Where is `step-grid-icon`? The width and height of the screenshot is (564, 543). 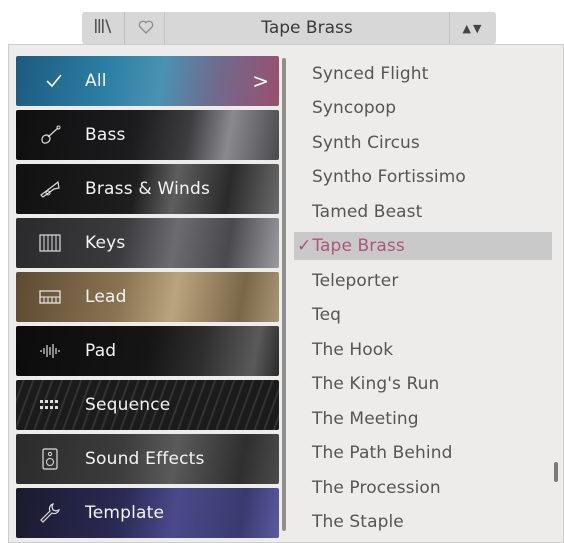
step-grid-icon is located at coordinates (50, 405).